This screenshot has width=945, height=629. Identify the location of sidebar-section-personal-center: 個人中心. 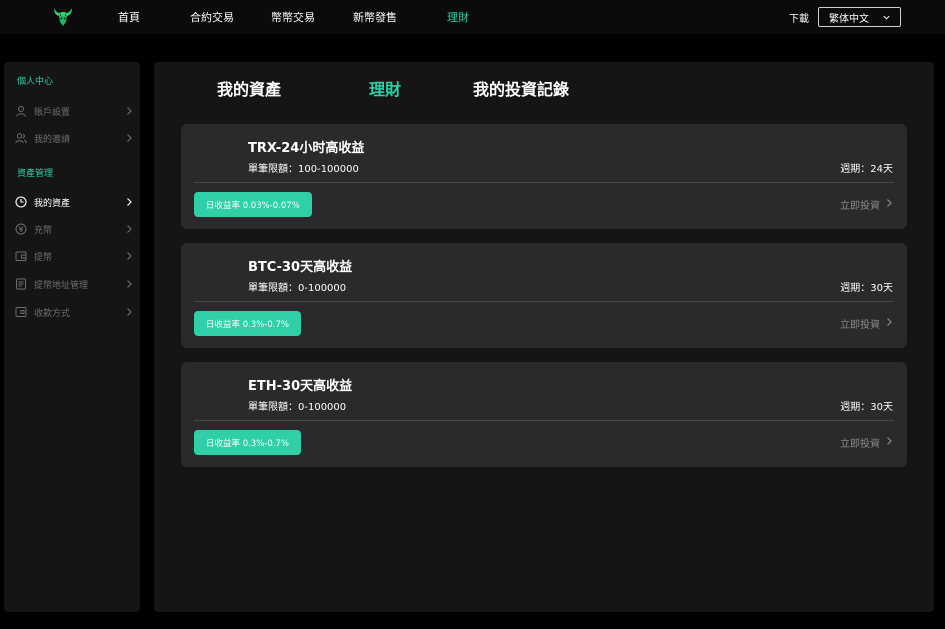
(35, 82).